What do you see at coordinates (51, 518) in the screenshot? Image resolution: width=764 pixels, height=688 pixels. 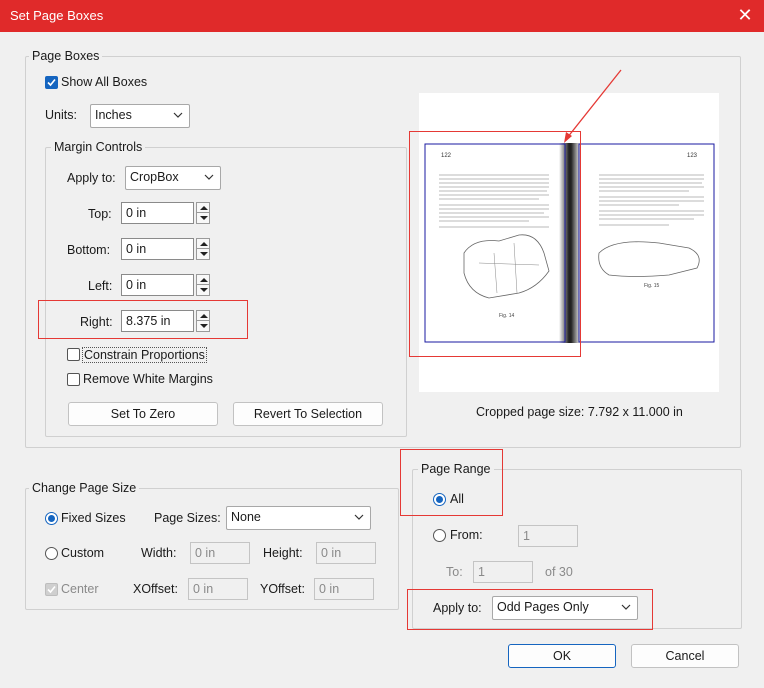 I see `fixed-sizes-radio` at bounding box center [51, 518].